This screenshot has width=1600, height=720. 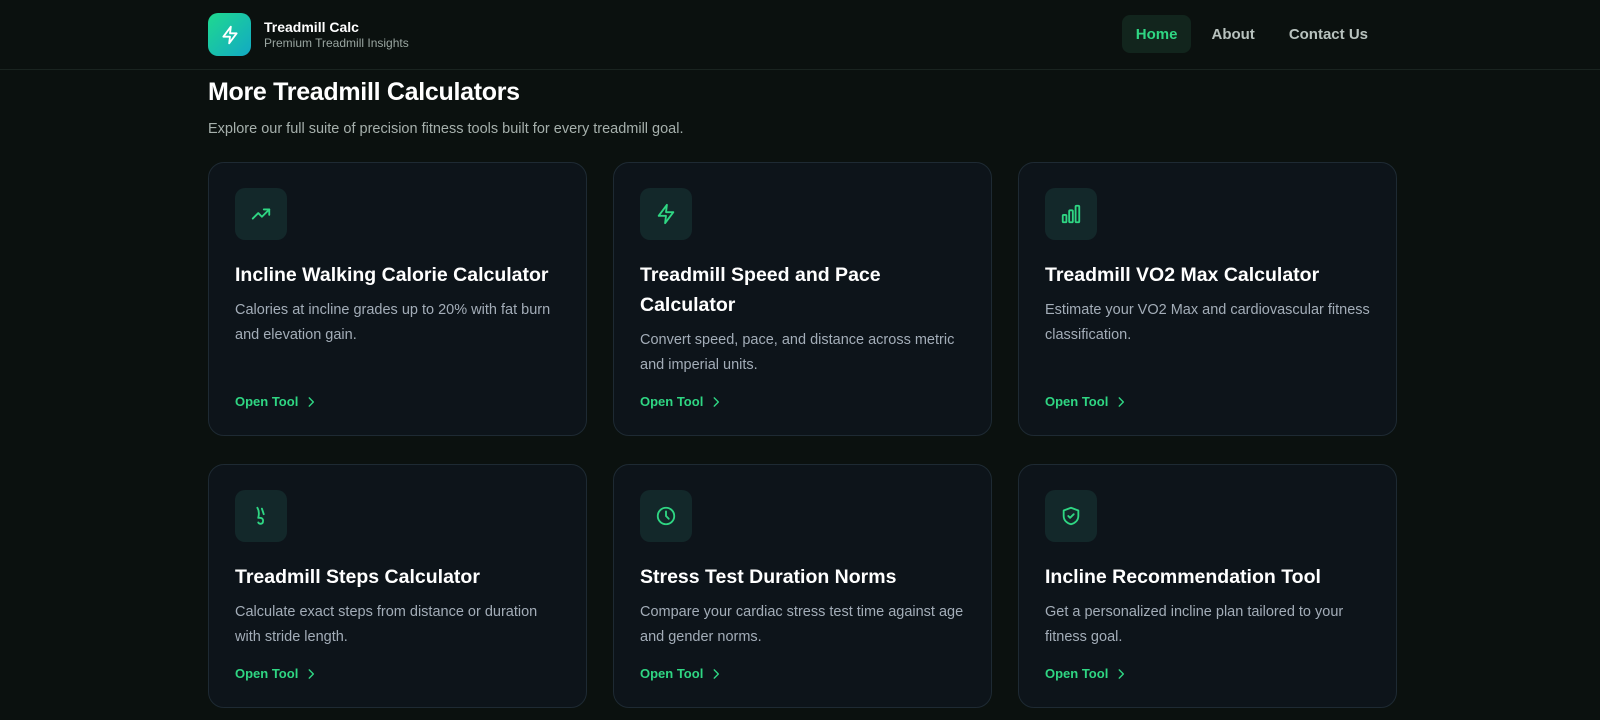 What do you see at coordinates (392, 275) in the screenshot?
I see `card-title: Incline Walking Calorie Calculator` at bounding box center [392, 275].